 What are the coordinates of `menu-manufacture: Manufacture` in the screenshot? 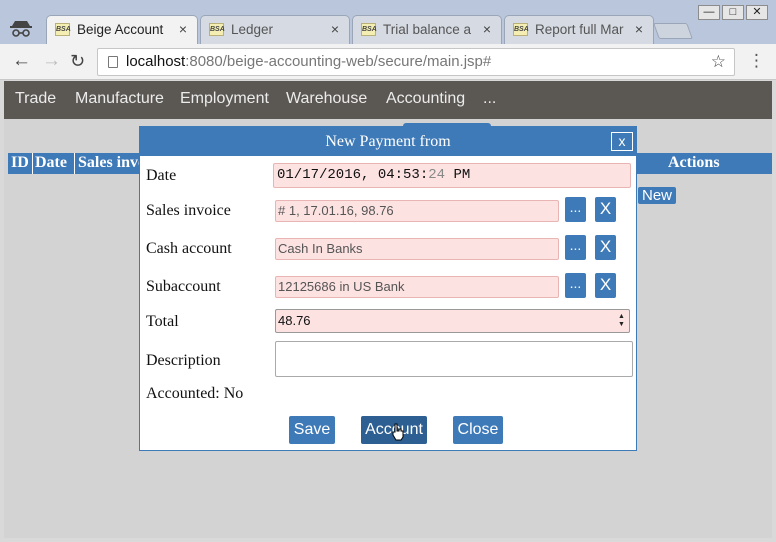 It's located at (119, 99).